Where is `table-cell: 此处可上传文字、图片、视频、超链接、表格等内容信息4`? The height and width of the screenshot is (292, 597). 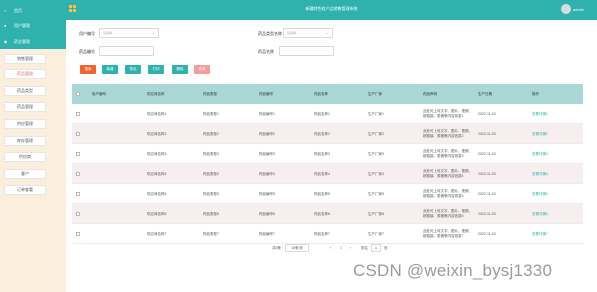 table-cell: 此处可上传文字、图片、视频、超链接、表格等内容信息4 is located at coordinates (447, 173).